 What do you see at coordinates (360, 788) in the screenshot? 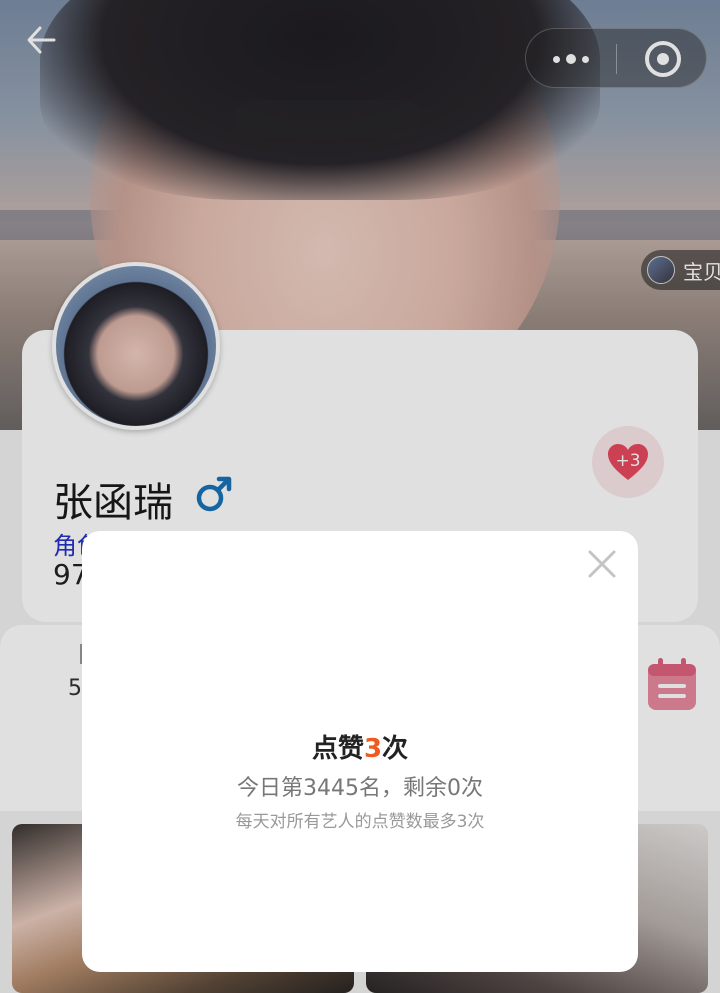
I see `dialog-rank-text: 今日第3445名，剩余0次` at bounding box center [360, 788].